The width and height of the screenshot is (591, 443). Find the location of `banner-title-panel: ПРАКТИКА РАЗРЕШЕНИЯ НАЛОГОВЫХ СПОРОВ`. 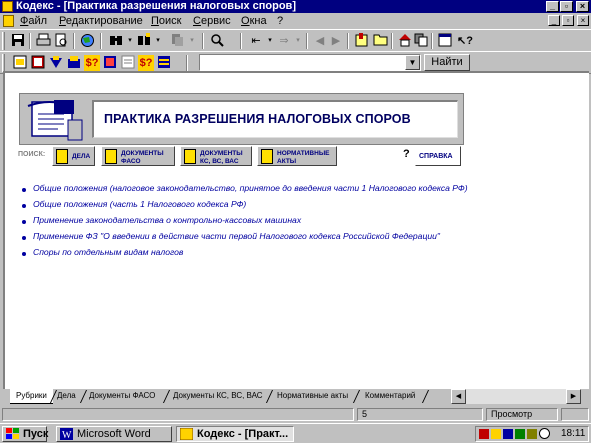

banner-title-panel: ПРАКТИКА РАЗРЕШЕНИЯ НАЛОГОВЫХ СПОРОВ is located at coordinates (275, 119).